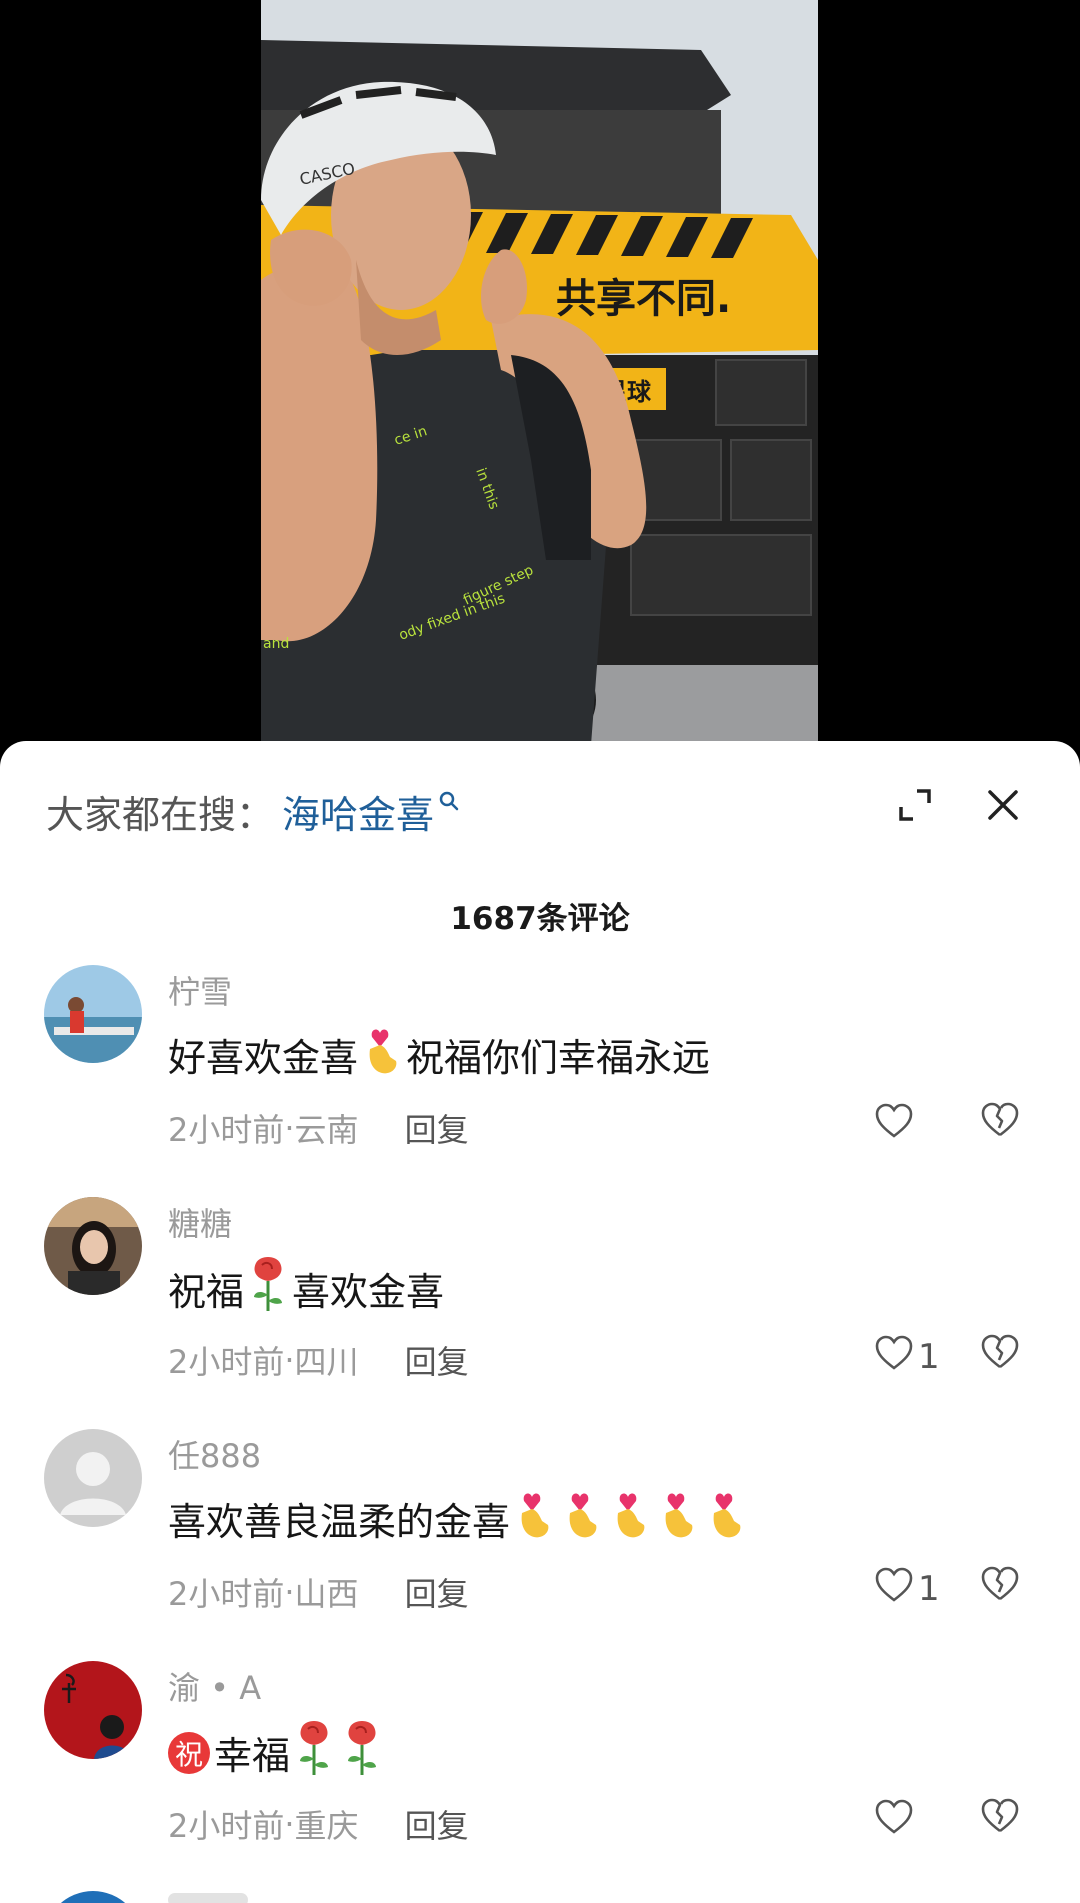 The image size is (1080, 1903). Describe the element at coordinates (540, 919) in the screenshot. I see `comment-count: 1687条评论` at that location.